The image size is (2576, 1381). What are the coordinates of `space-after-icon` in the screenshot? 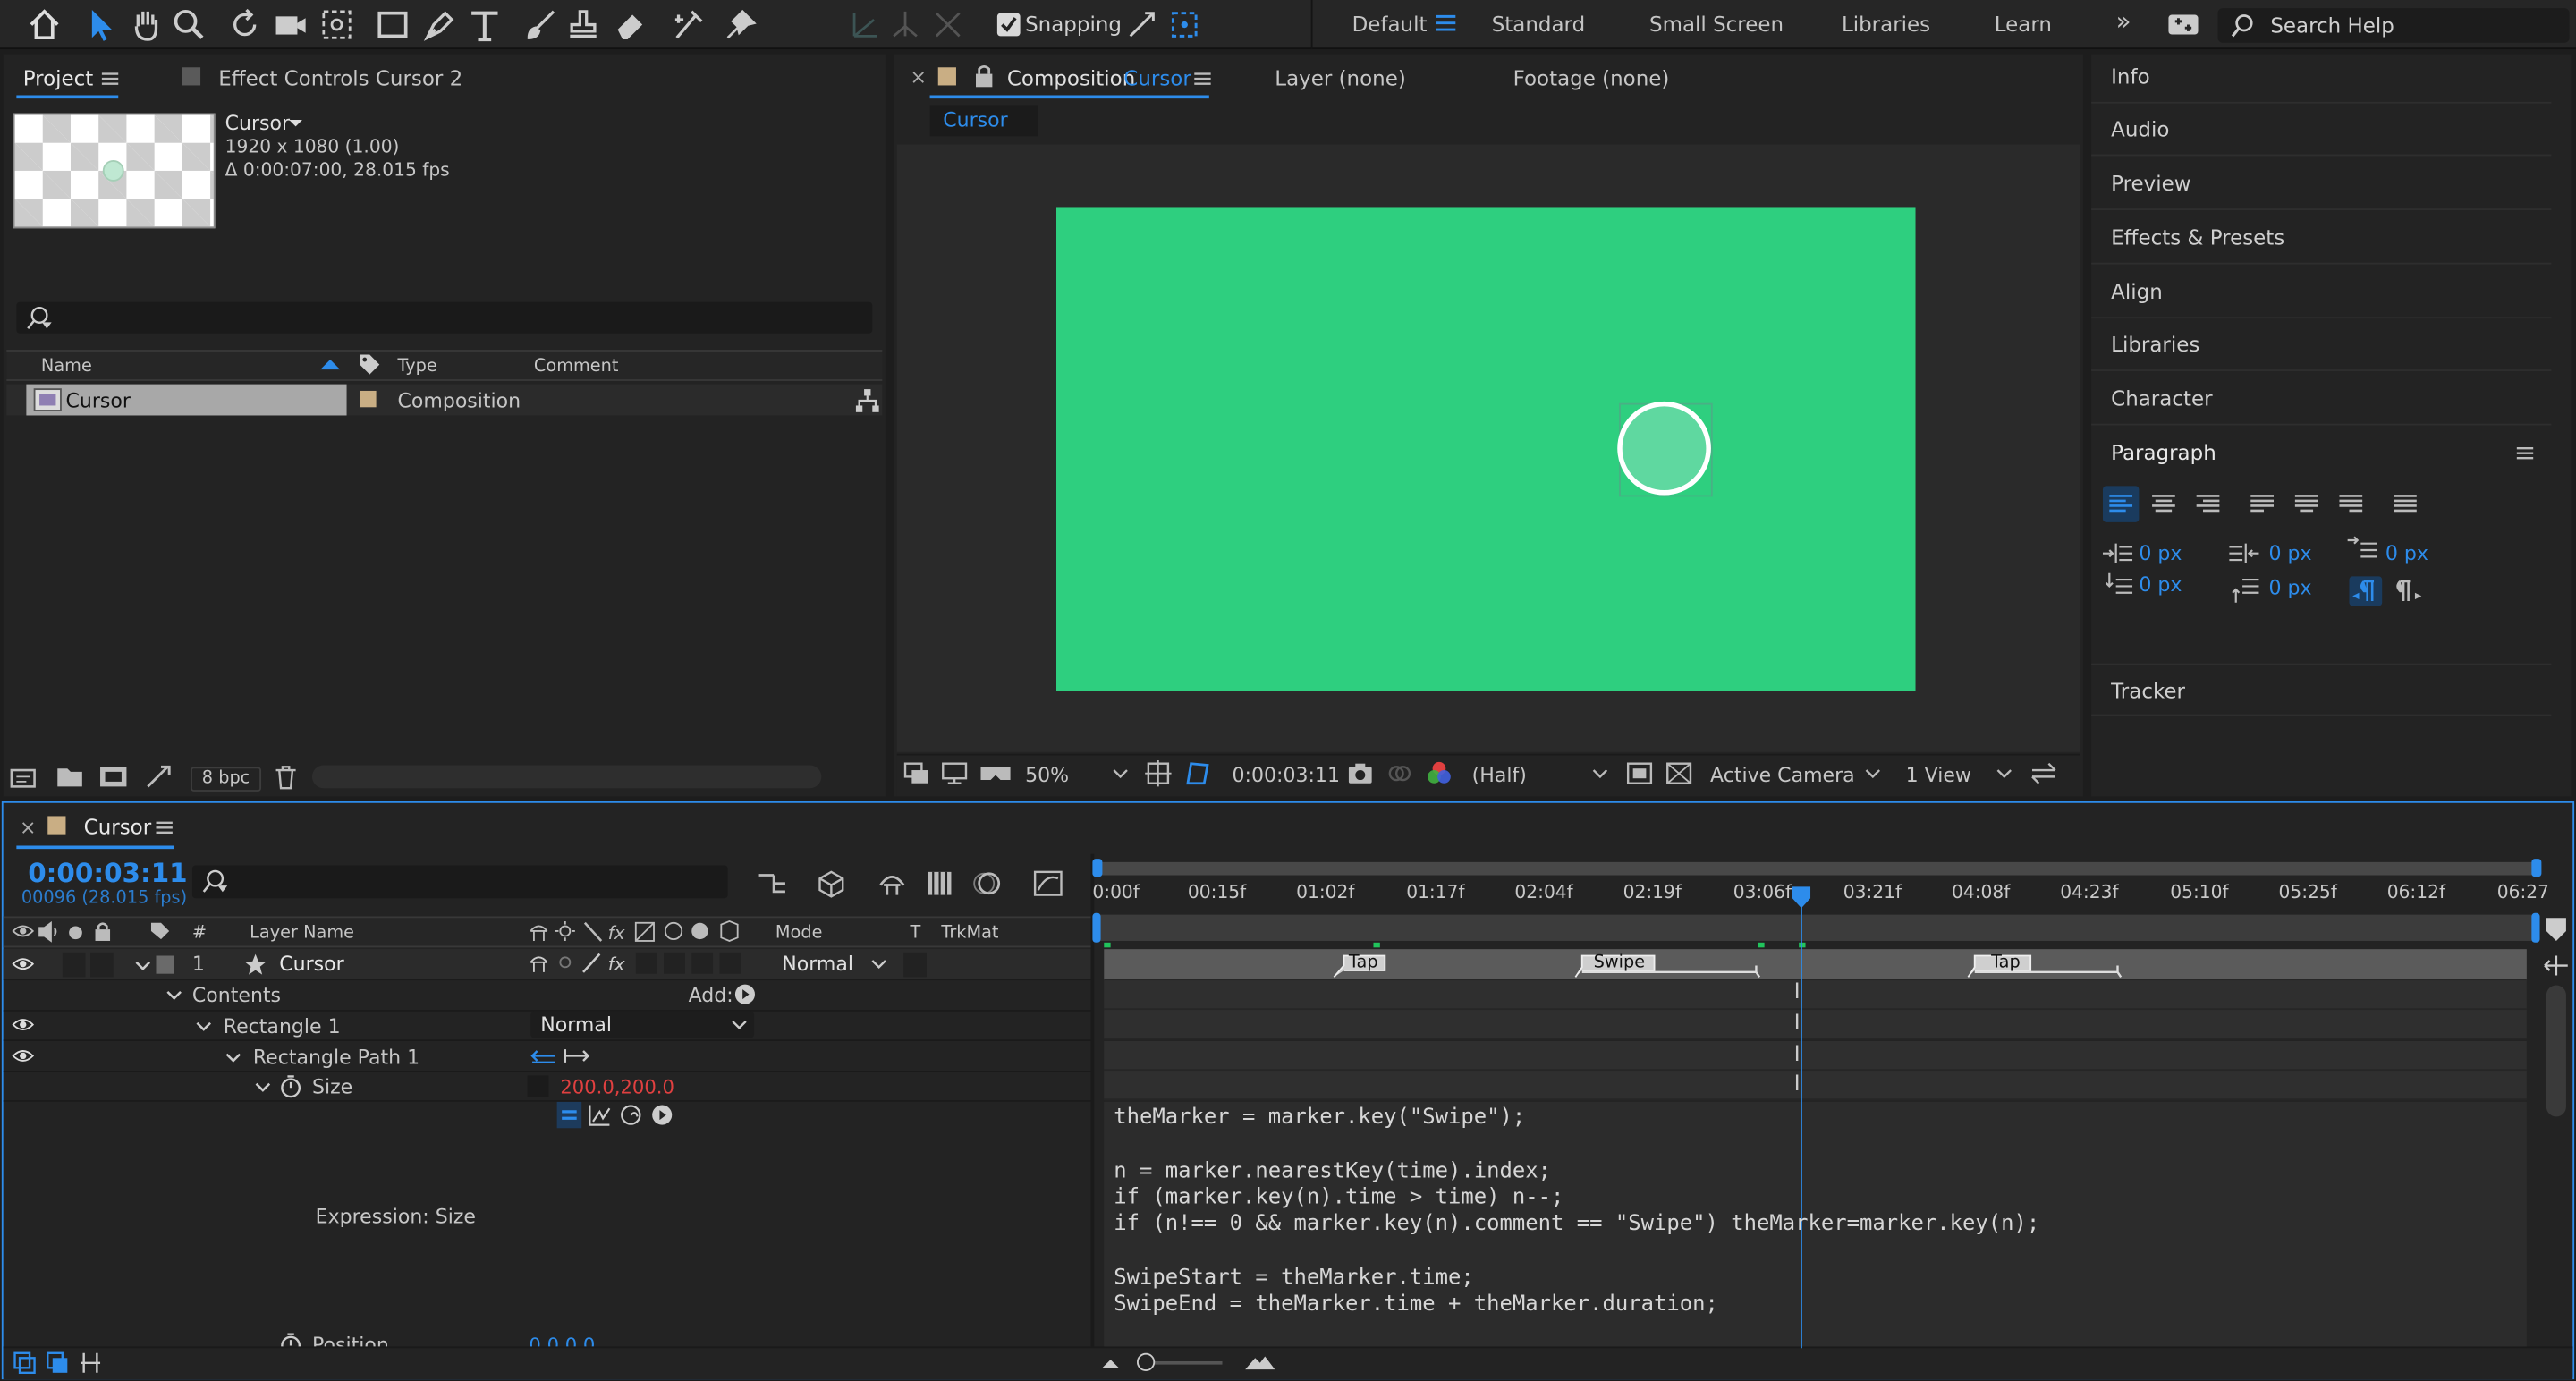 It's located at (2244, 590).